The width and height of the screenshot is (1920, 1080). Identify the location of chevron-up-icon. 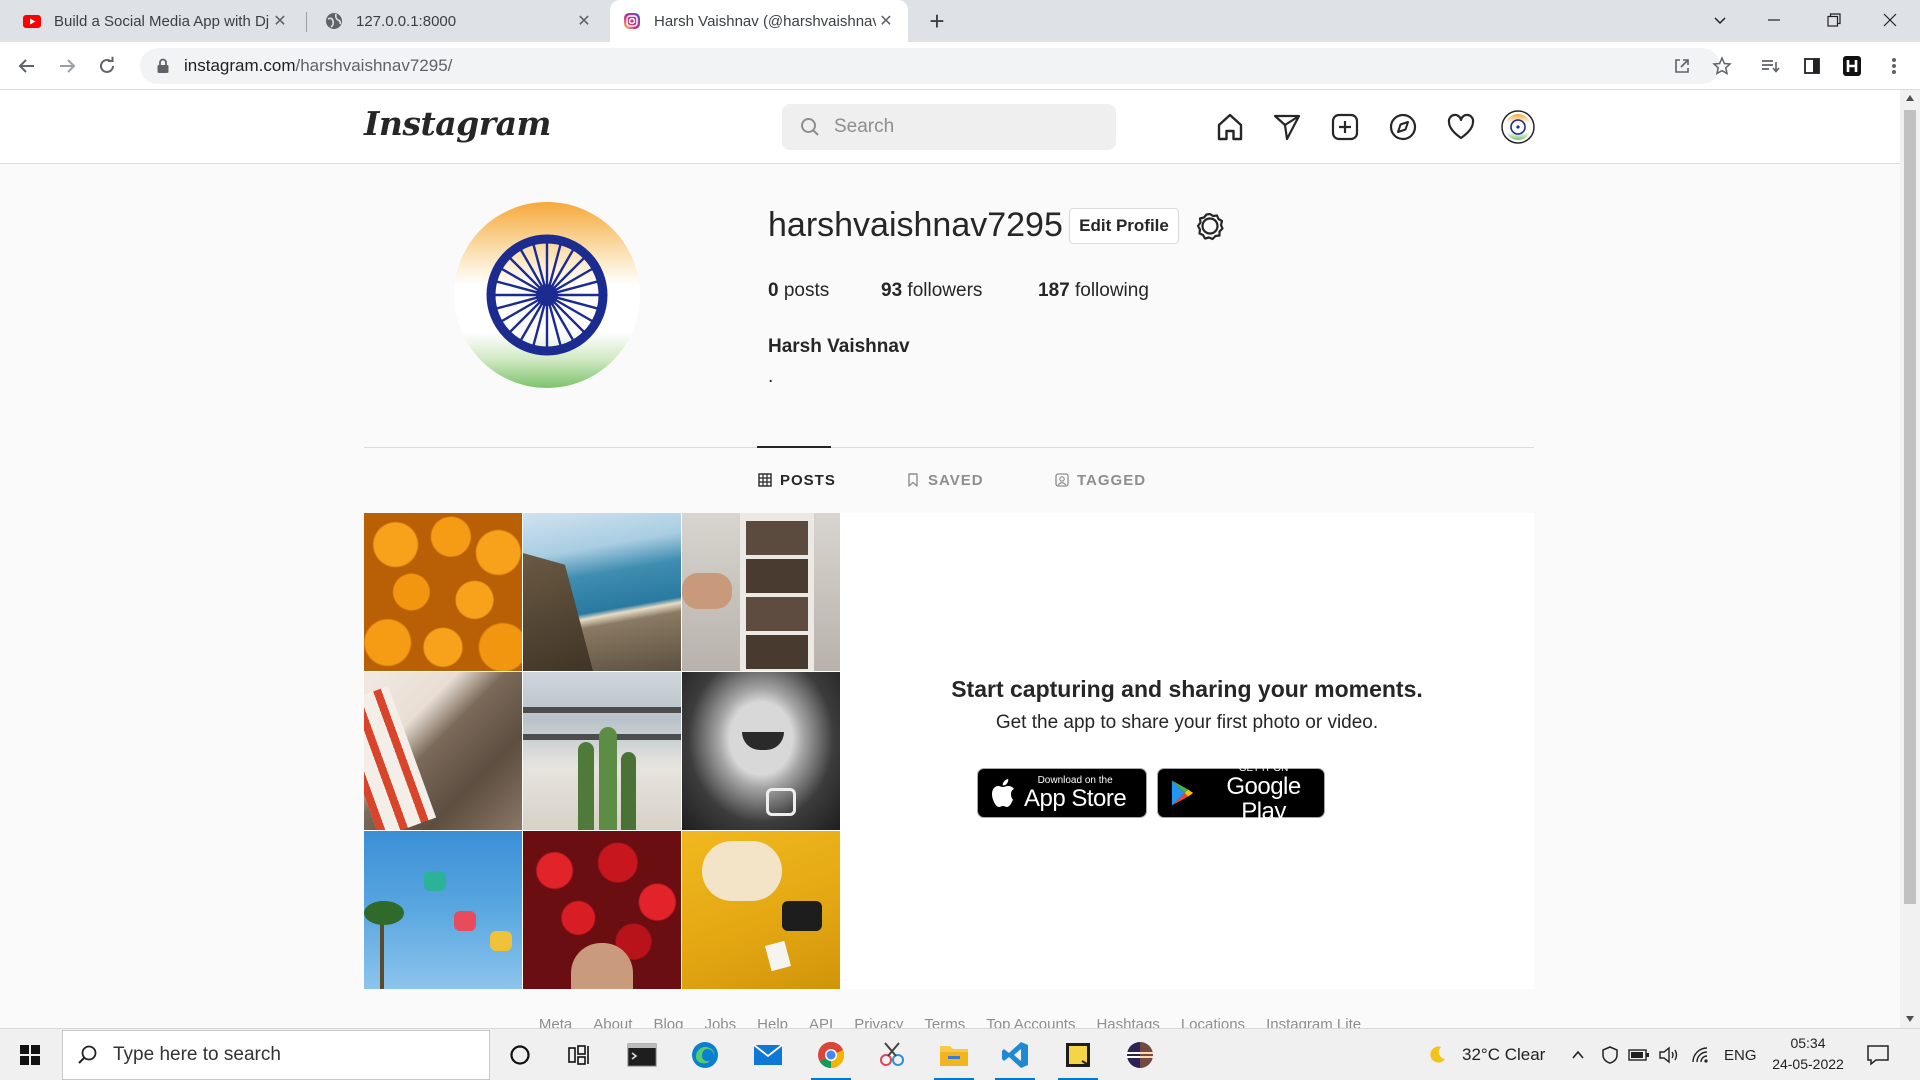
(1578, 1054).